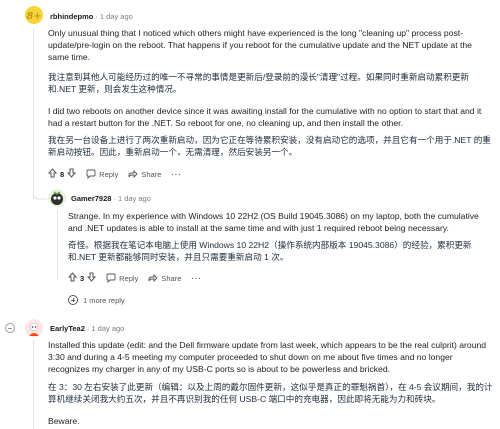 This screenshot has height=429, width=500. I want to click on expand-plus-circle-icon, so click(73, 300).